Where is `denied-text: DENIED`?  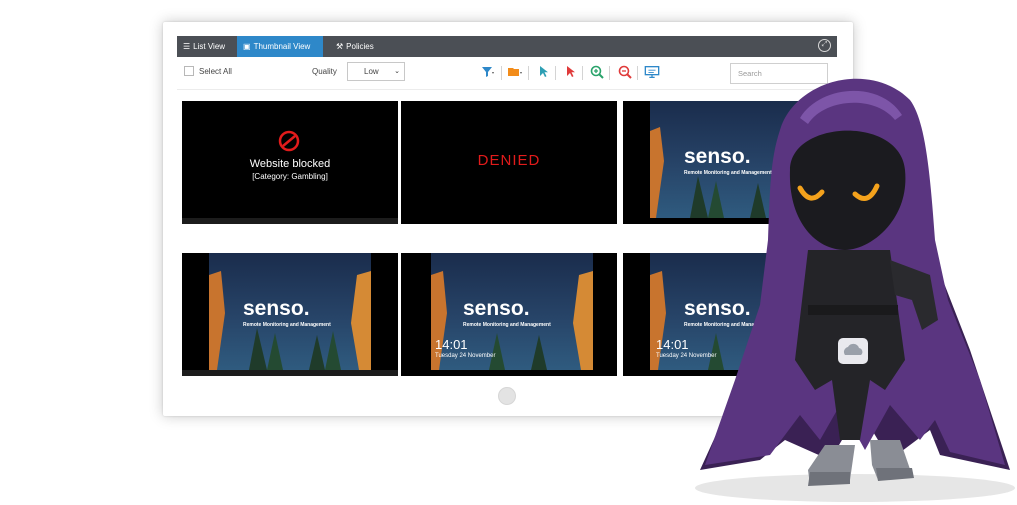 denied-text: DENIED is located at coordinates (509, 160).